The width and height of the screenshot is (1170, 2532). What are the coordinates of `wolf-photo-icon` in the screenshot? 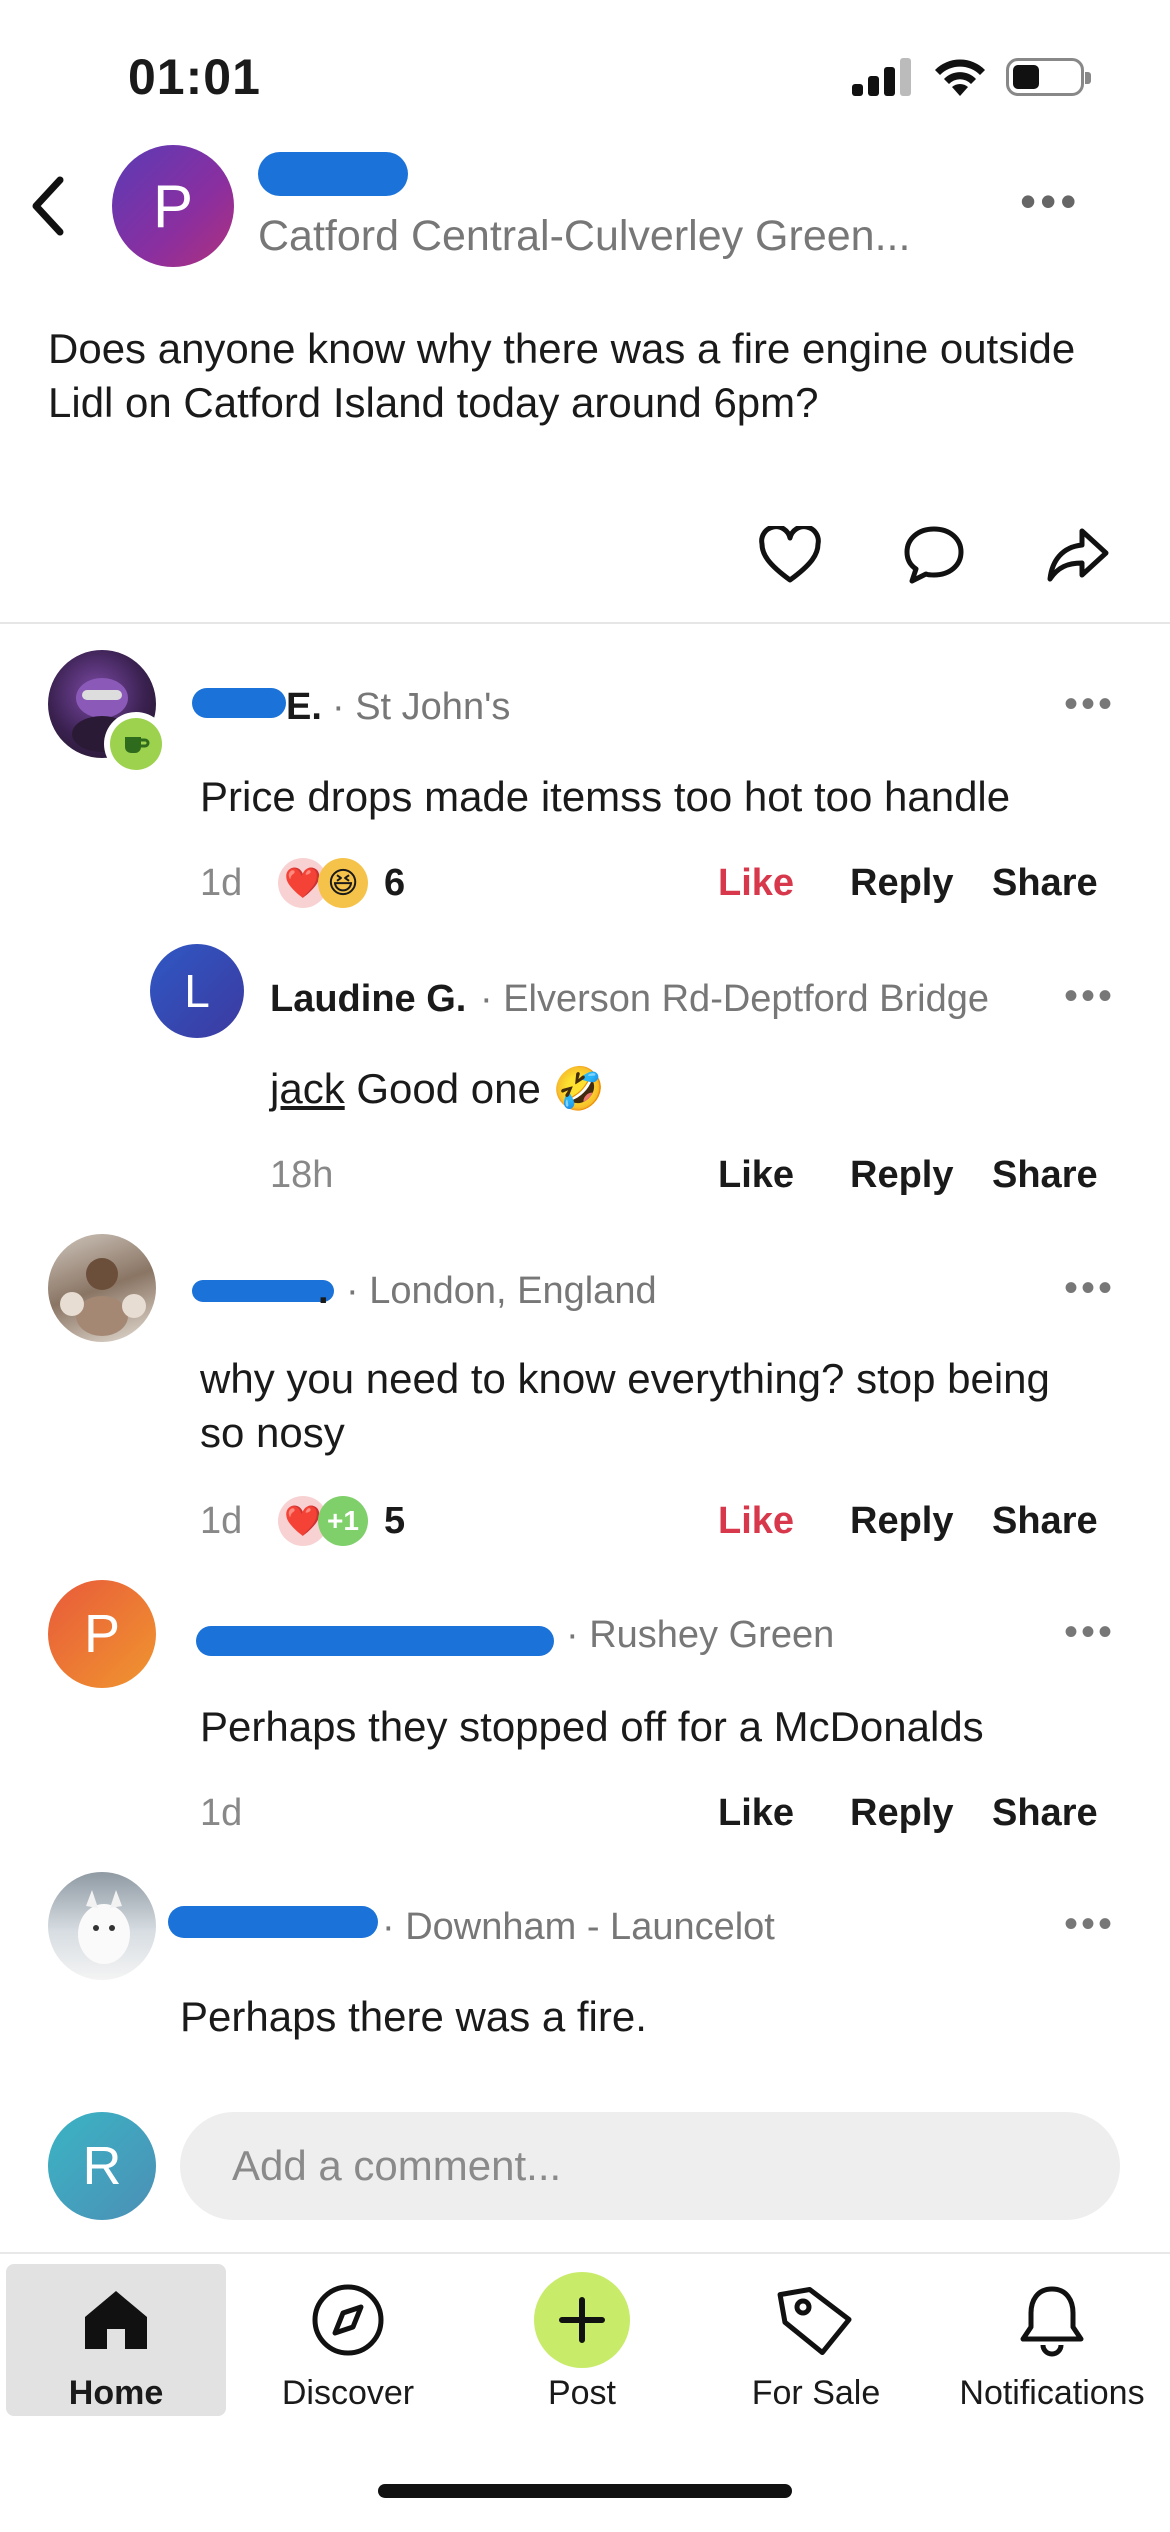 It's located at (104, 1927).